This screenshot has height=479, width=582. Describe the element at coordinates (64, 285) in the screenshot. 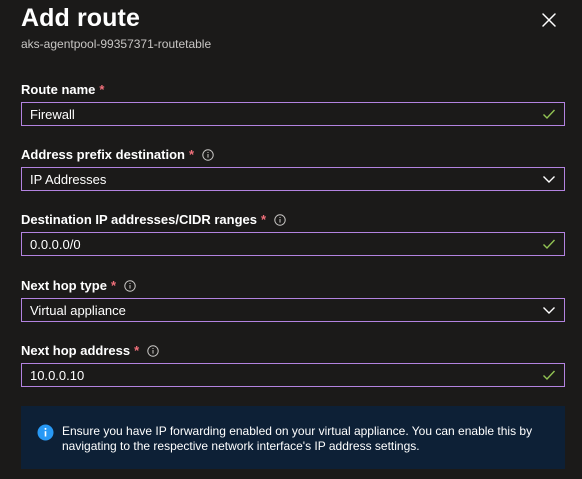

I see `next-hop-type-label-text: Next hop type` at that location.